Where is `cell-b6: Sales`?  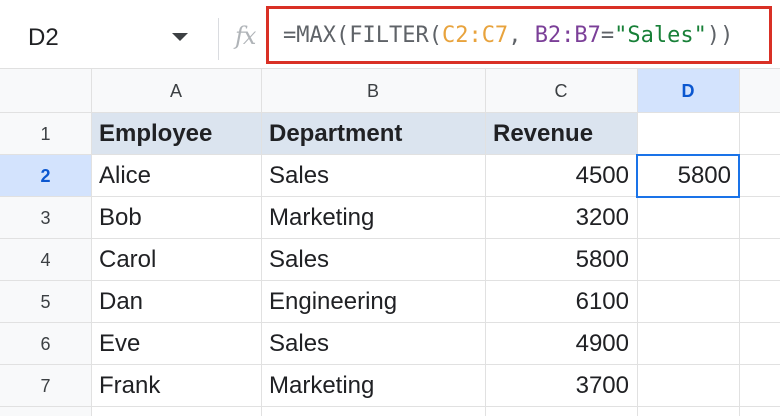
cell-b6: Sales is located at coordinates (373, 344).